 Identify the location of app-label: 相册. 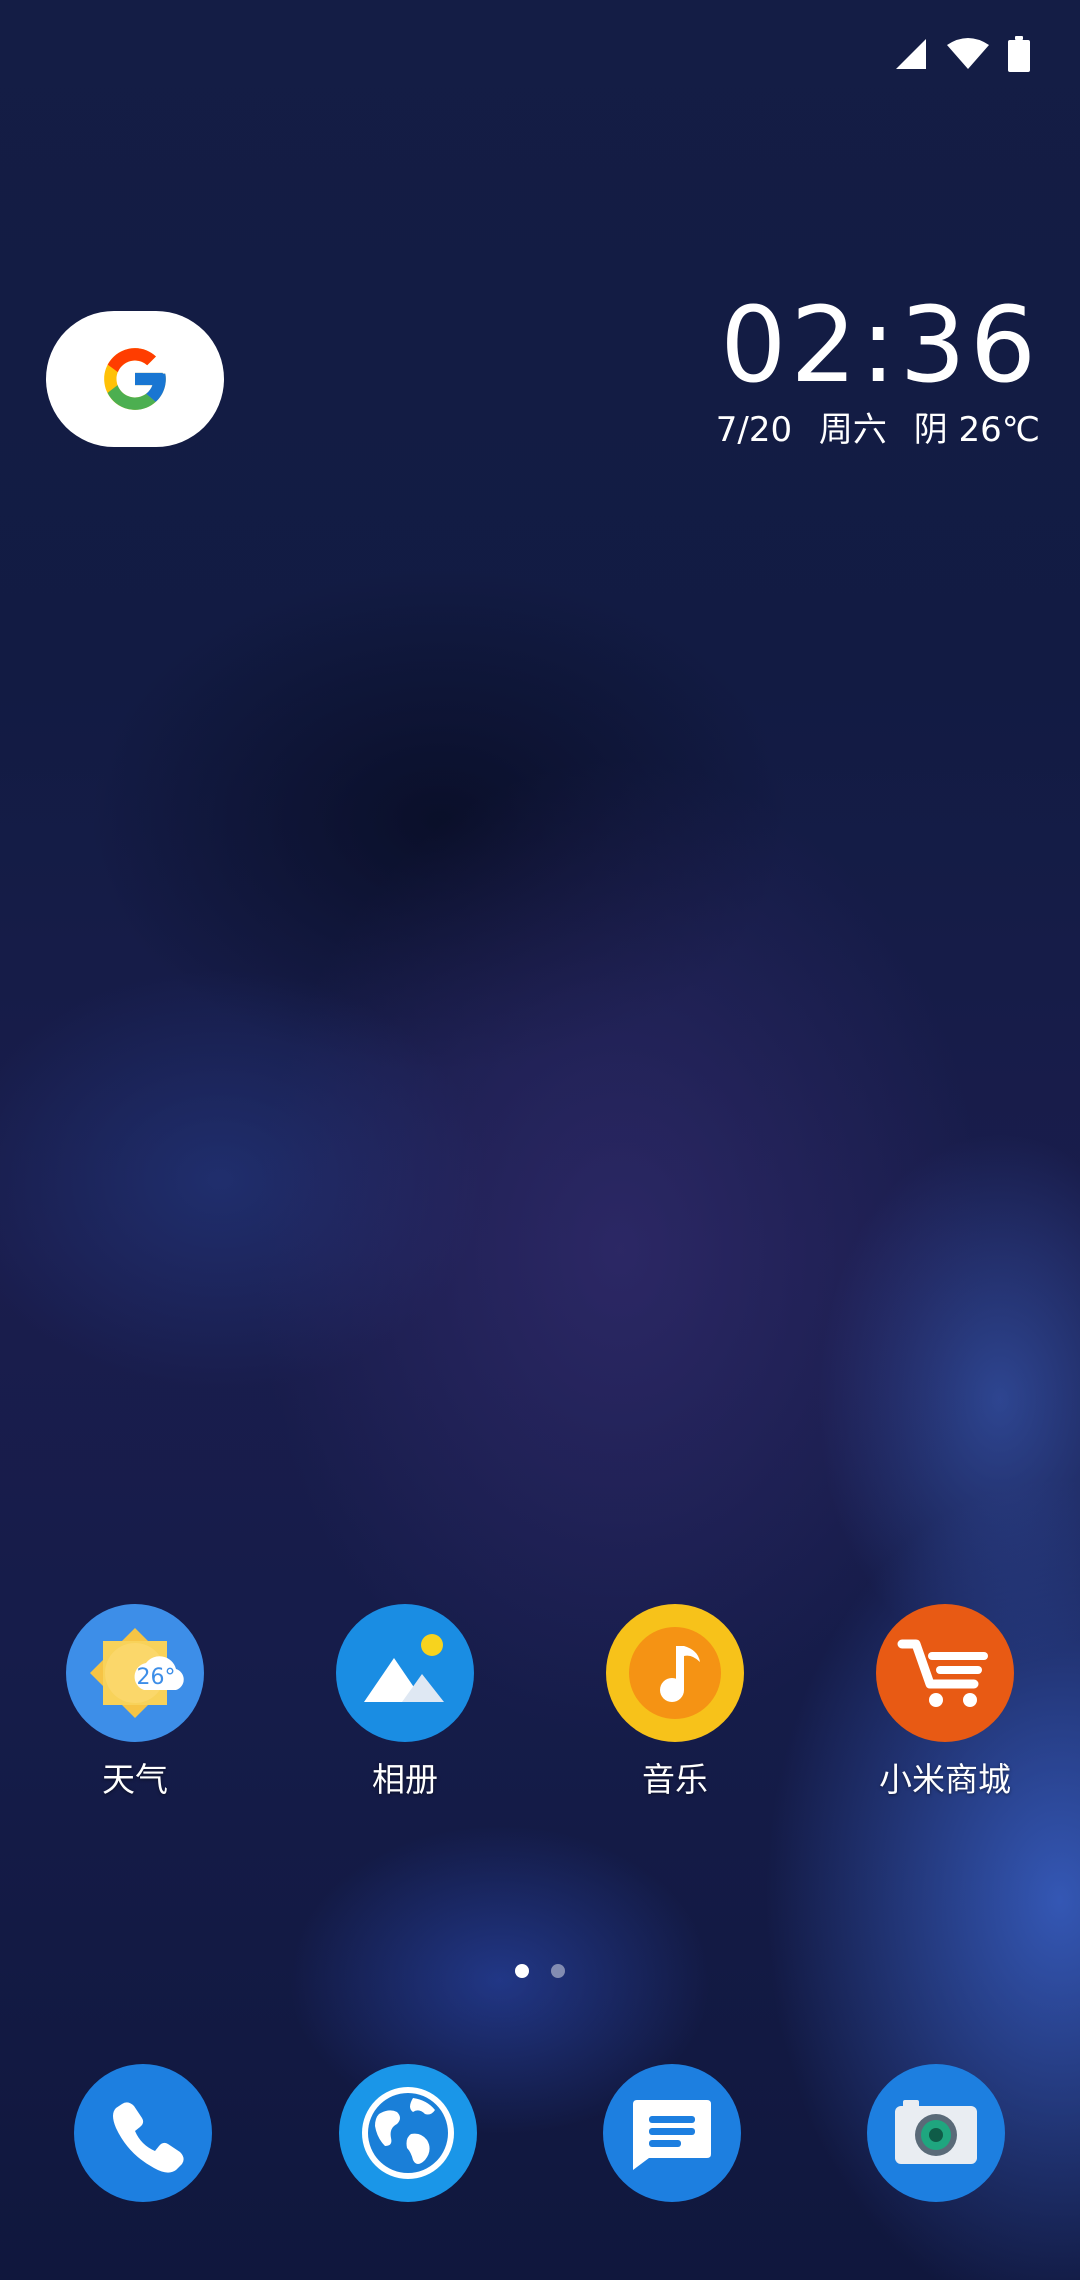
(405, 1779).